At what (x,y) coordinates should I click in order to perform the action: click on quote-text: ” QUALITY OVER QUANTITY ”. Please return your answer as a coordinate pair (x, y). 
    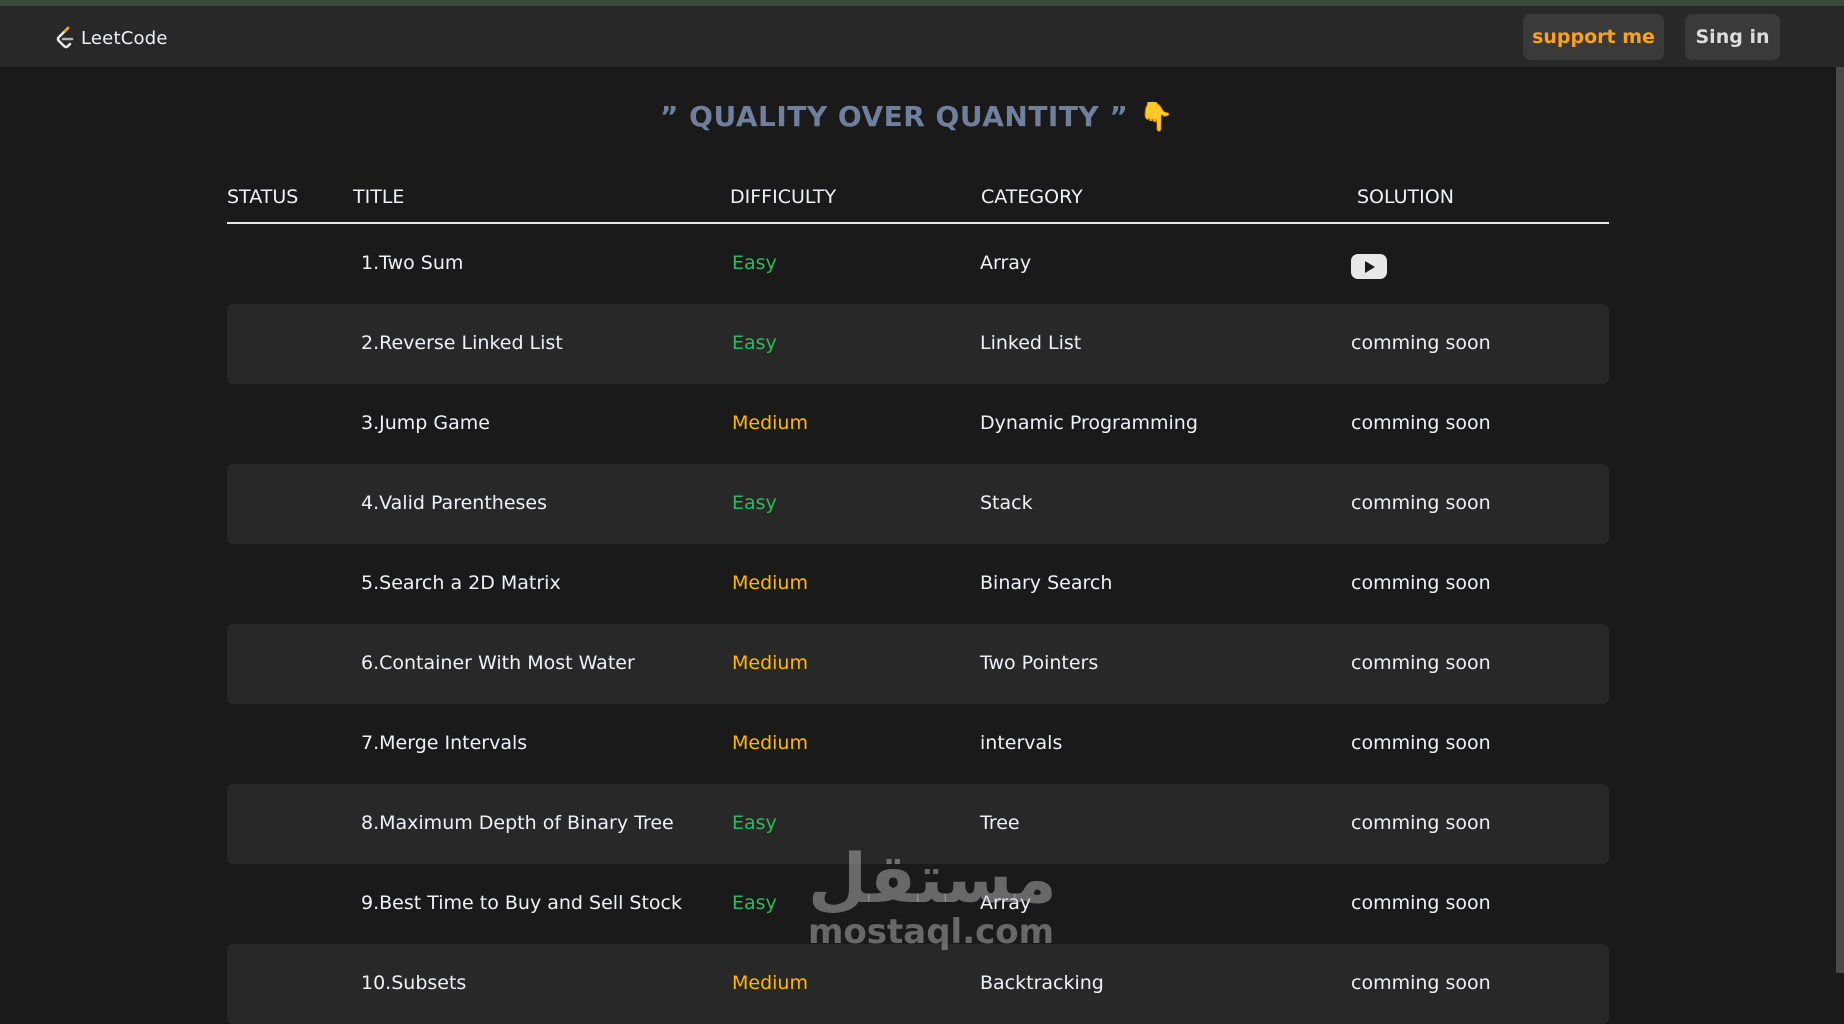
    Looking at the image, I should click on (894, 116).